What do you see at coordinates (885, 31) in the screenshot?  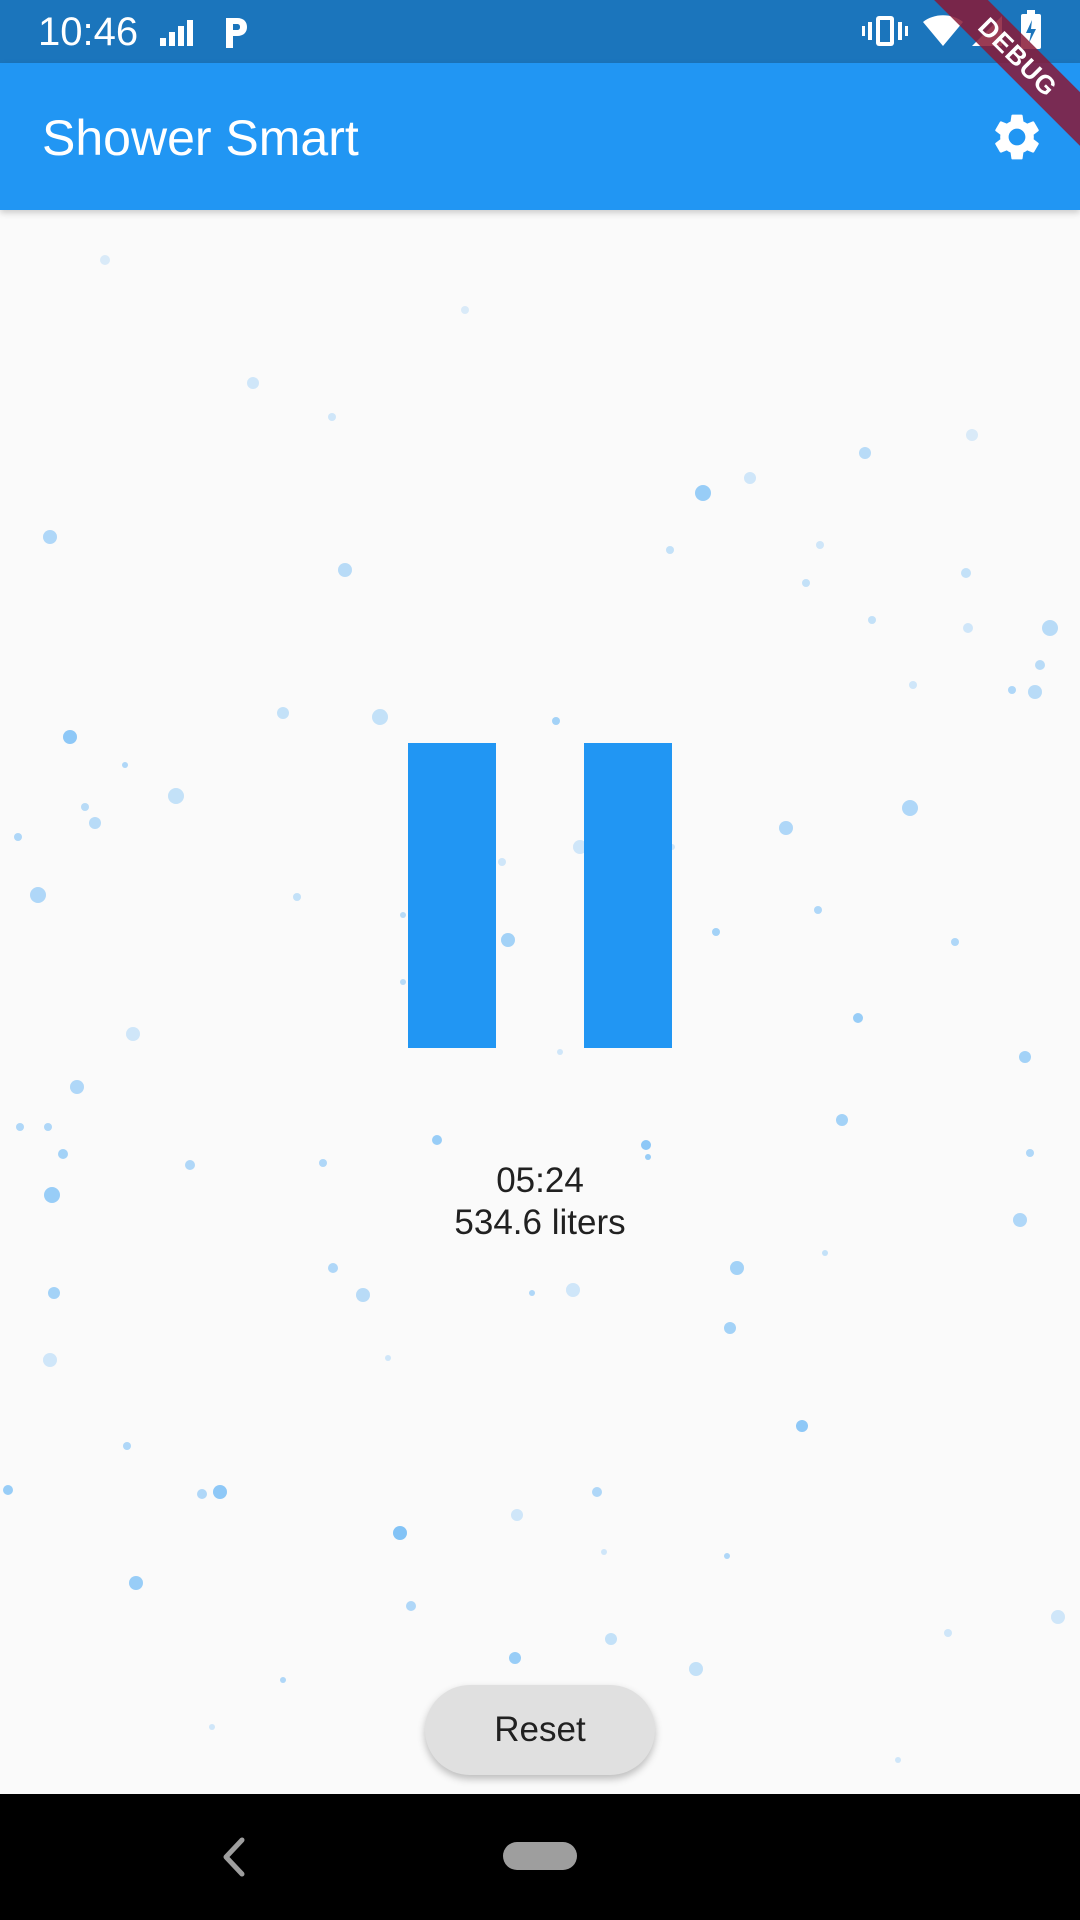 I see `vibrate-icon` at bounding box center [885, 31].